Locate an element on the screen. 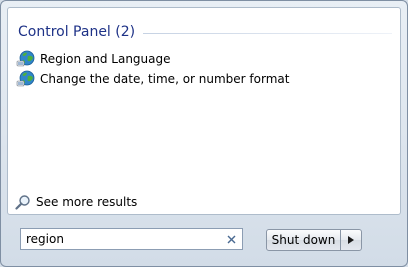 The height and width of the screenshot is (267, 408). search-input is located at coordinates (121, 239).